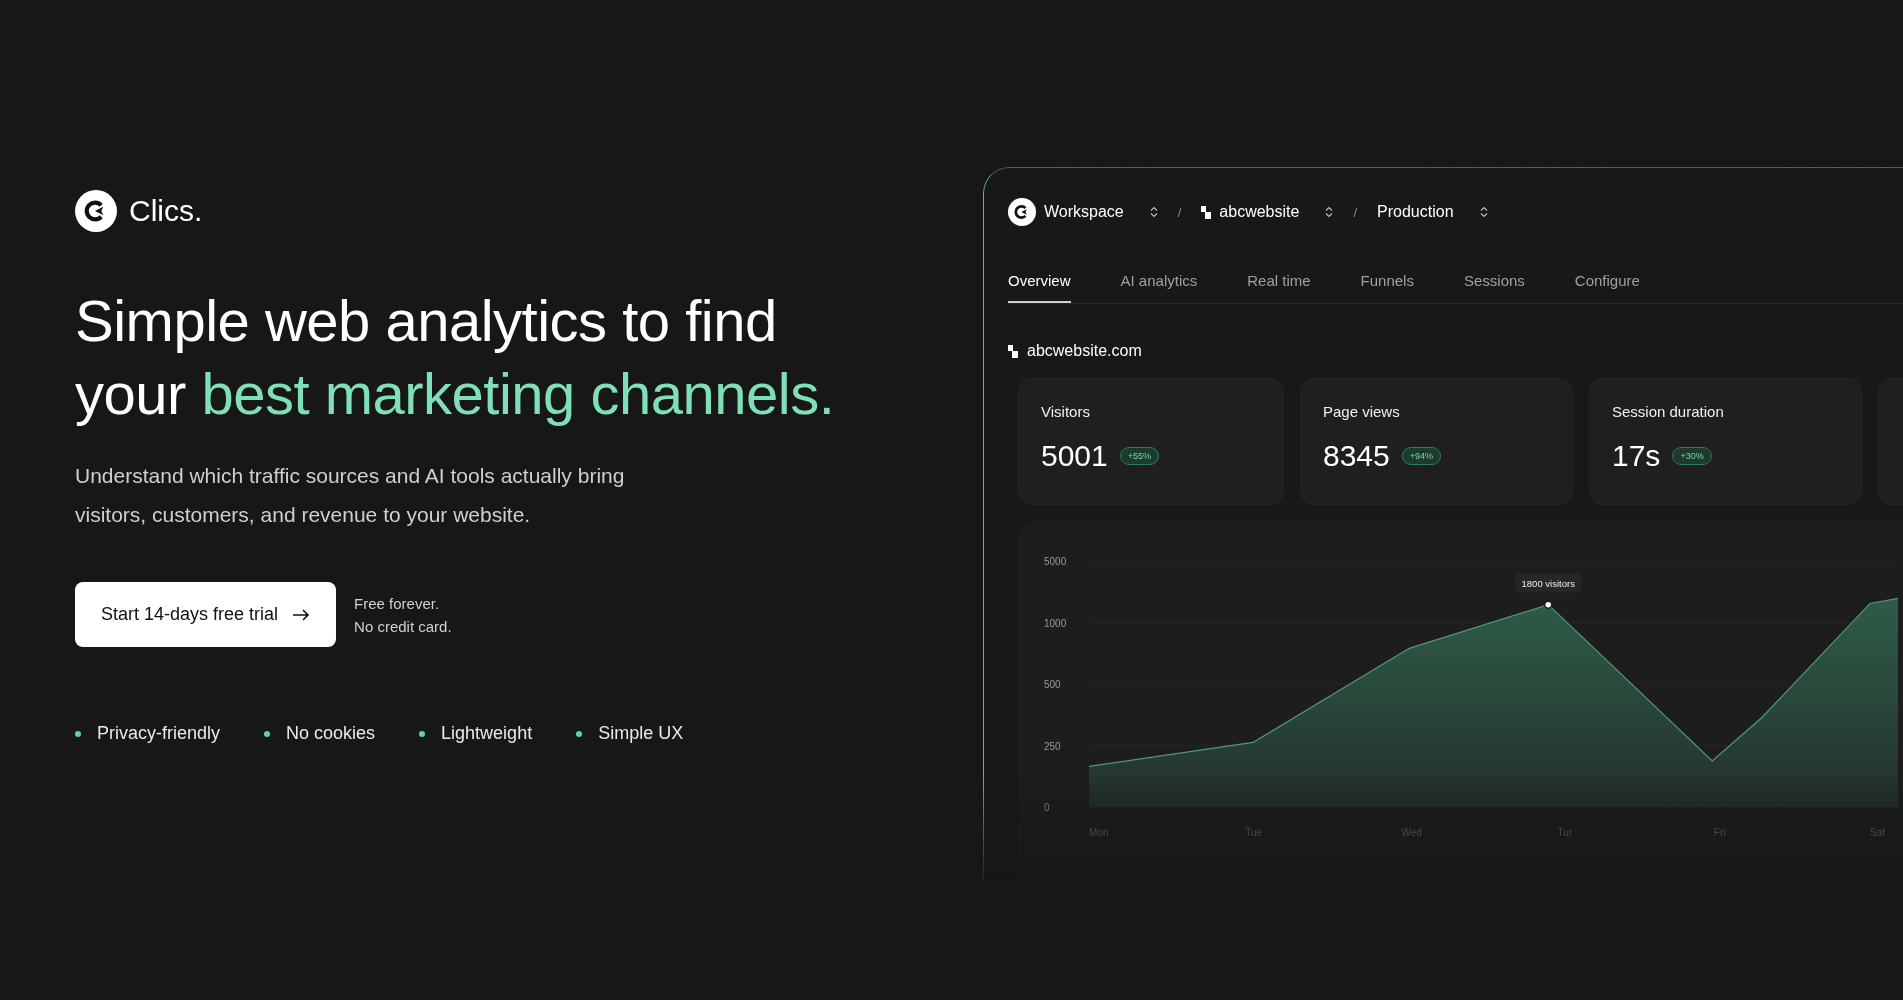  What do you see at coordinates (206, 614) in the screenshot?
I see `trial-button: Start 14-days free trial` at bounding box center [206, 614].